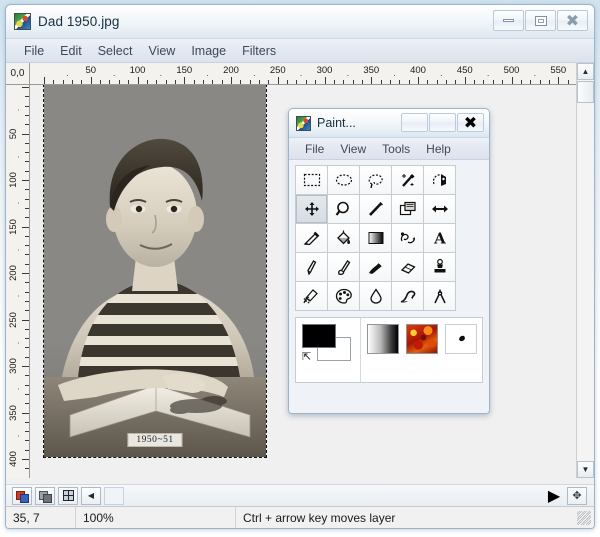 The image size is (600, 537). What do you see at coordinates (156, 517) in the screenshot?
I see `status-zoom: 100%` at bounding box center [156, 517].